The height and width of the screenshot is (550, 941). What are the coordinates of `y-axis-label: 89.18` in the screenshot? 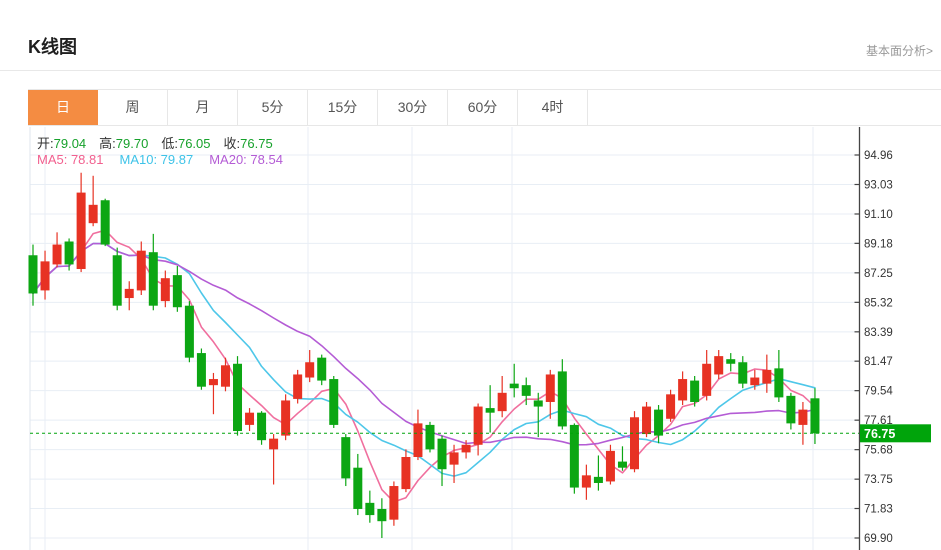 It's located at (878, 244).